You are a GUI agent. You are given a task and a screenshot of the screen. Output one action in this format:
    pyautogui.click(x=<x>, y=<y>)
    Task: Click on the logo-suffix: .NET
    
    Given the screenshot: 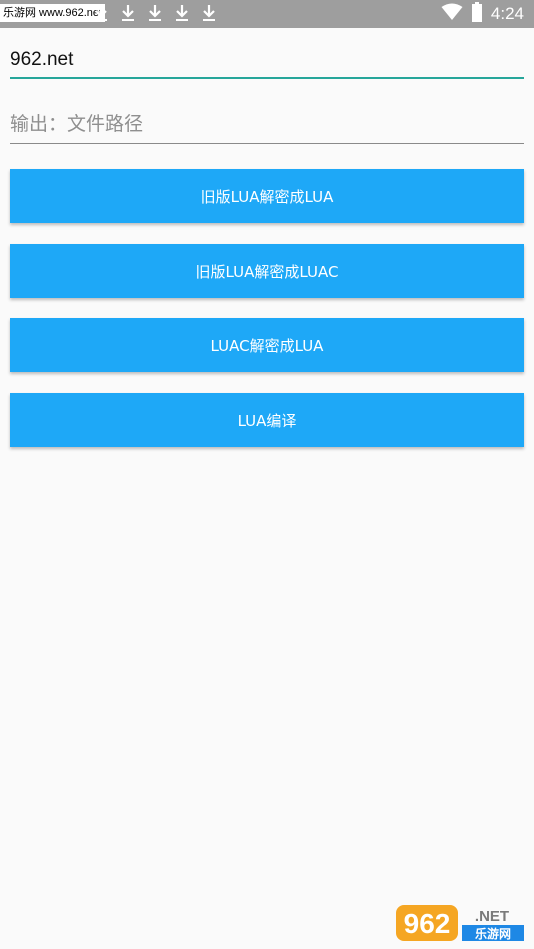 What is the action you would take?
    pyautogui.click(x=492, y=916)
    